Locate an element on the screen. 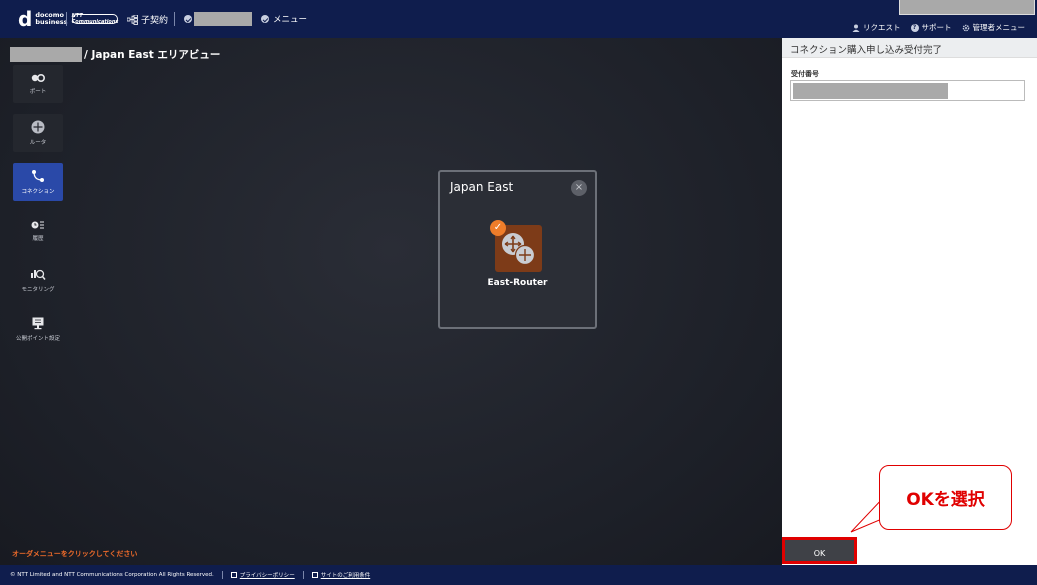 This screenshot has height=585, width=1037. receipt-number-label: 受付番号 is located at coordinates (805, 74).